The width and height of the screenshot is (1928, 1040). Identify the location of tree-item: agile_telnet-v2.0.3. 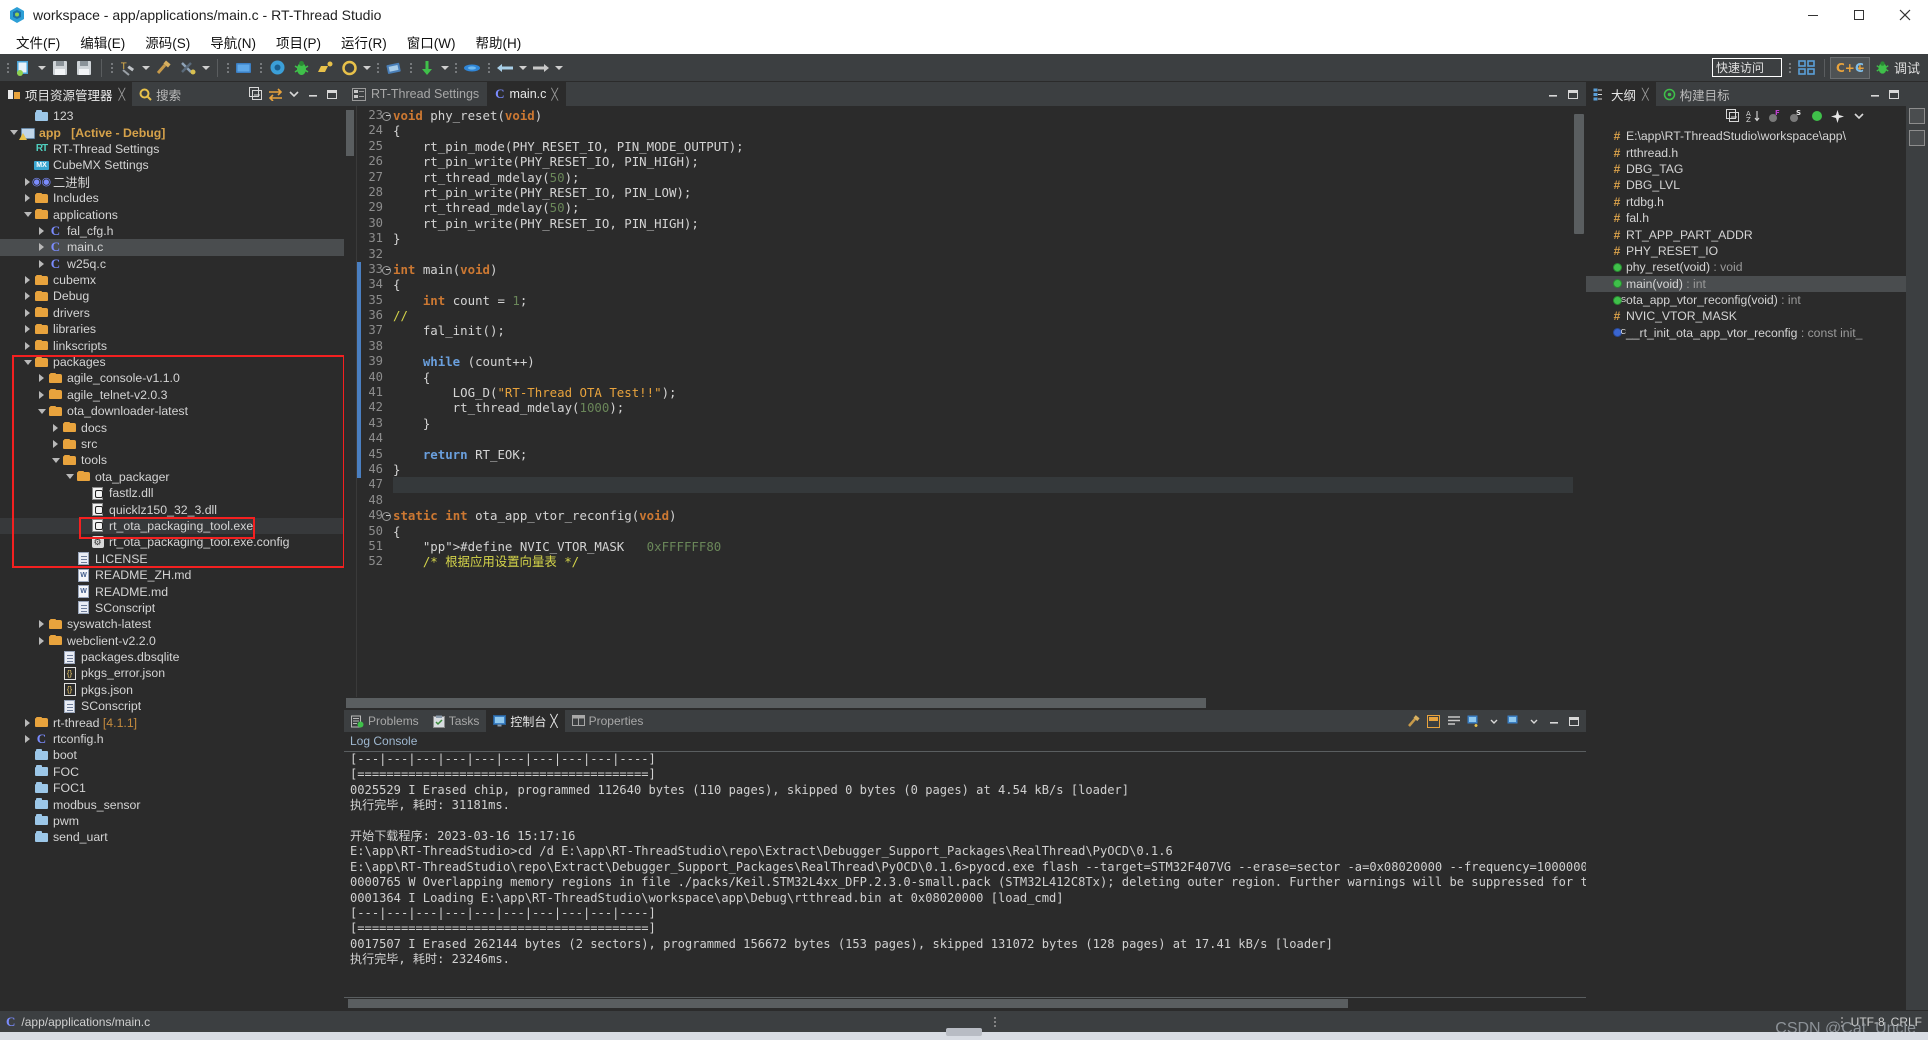
(172, 395).